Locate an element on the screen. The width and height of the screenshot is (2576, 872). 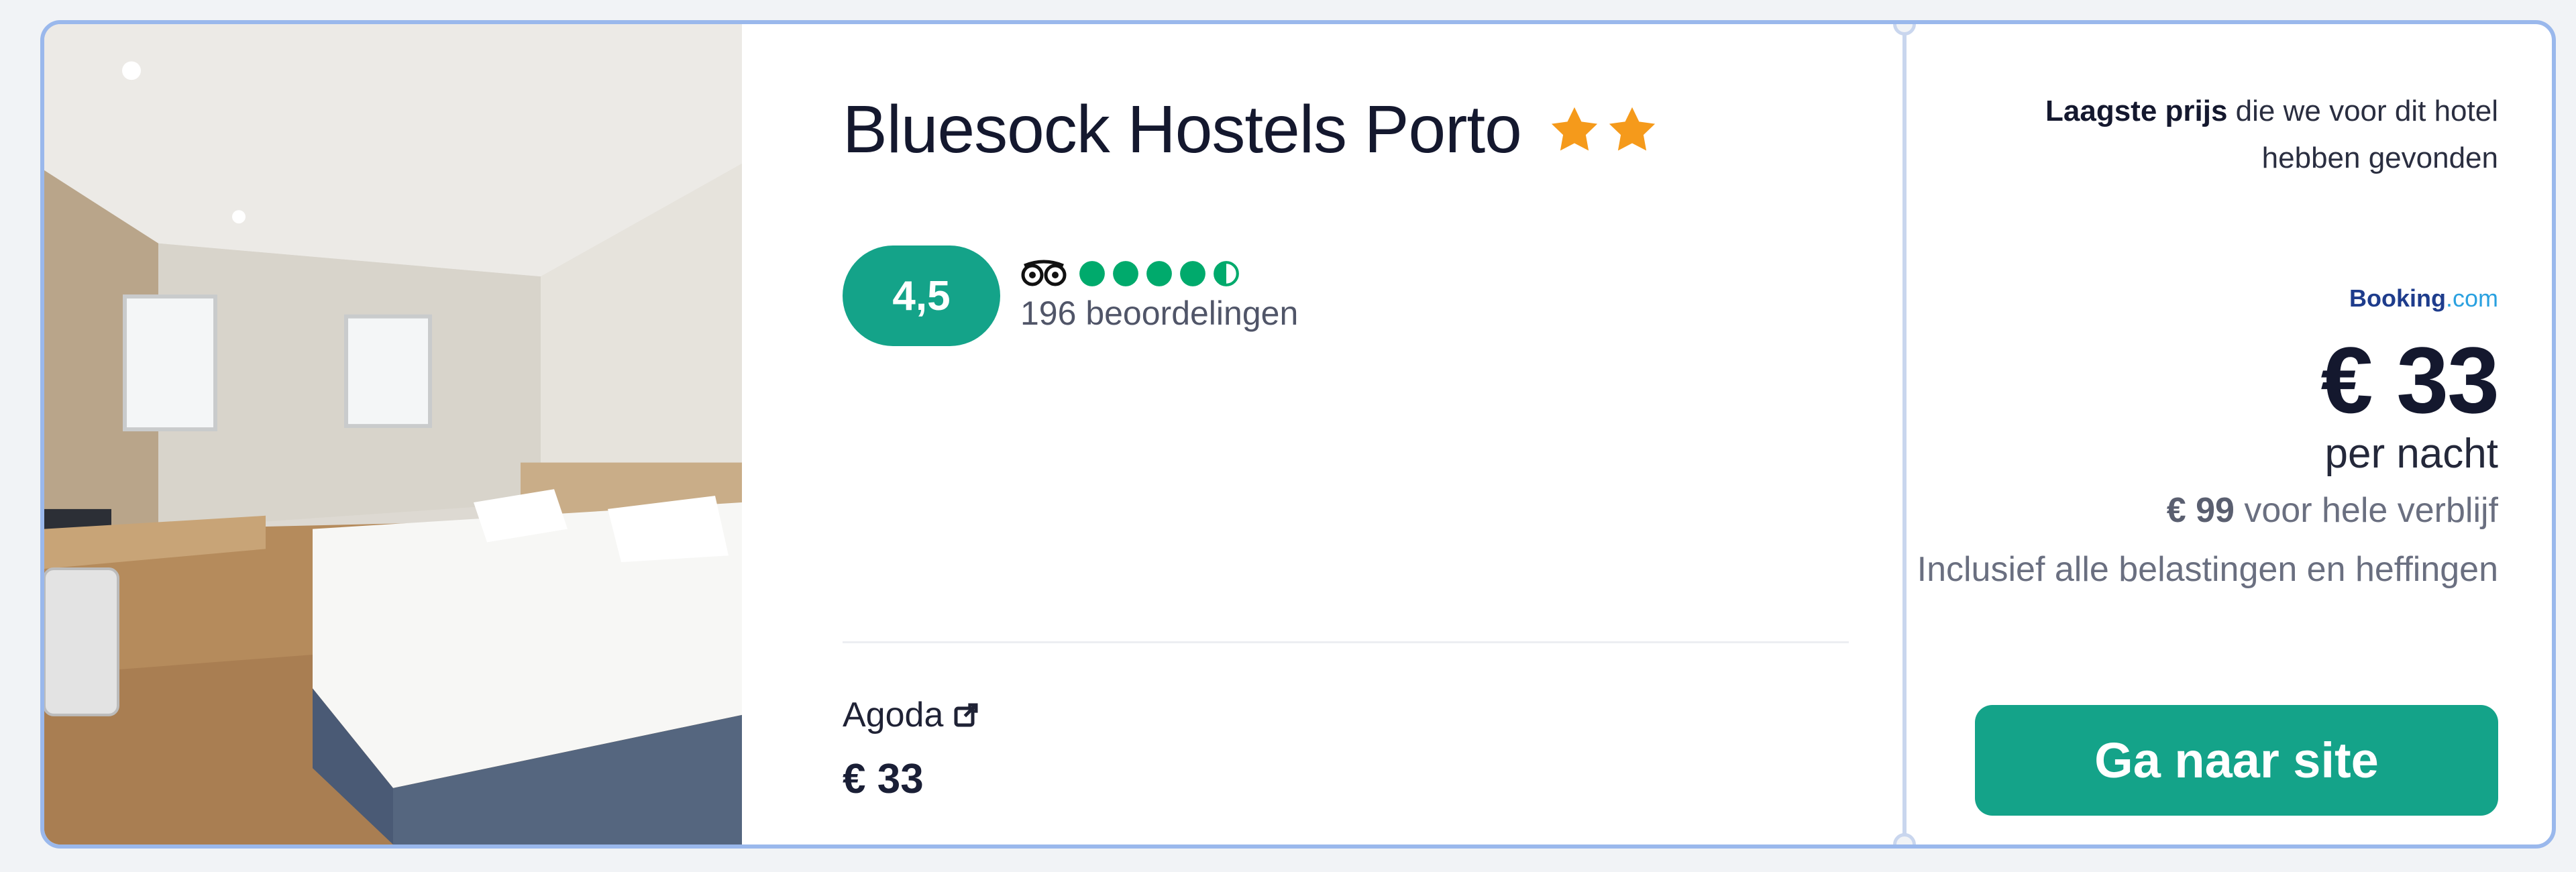
review-info: 196 beoordelingen is located at coordinates (1159, 296).